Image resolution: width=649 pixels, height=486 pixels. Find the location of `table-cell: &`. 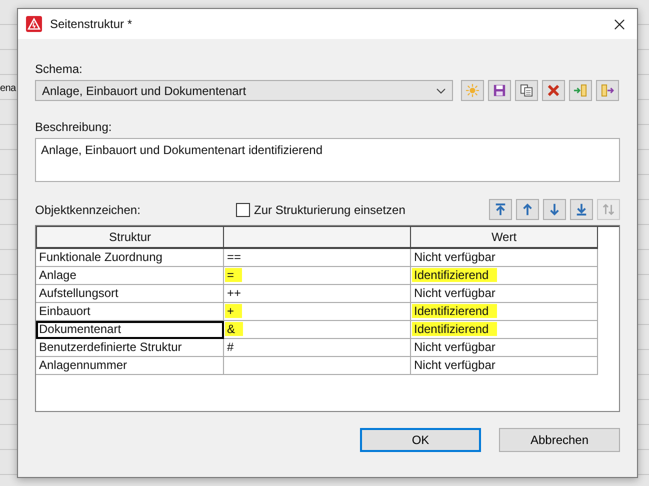

table-cell: & is located at coordinates (234, 329).